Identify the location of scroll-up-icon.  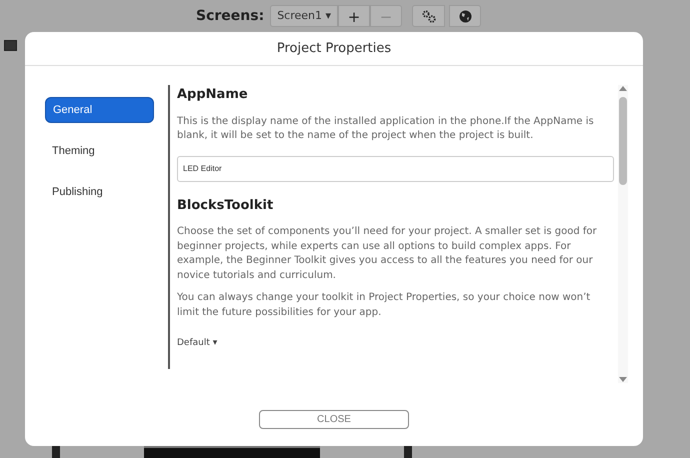
(623, 88).